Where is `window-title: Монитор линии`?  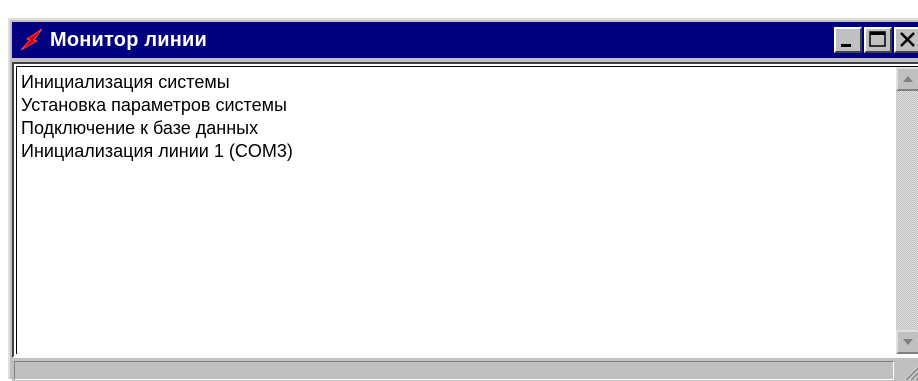 window-title: Монитор линии is located at coordinates (129, 39).